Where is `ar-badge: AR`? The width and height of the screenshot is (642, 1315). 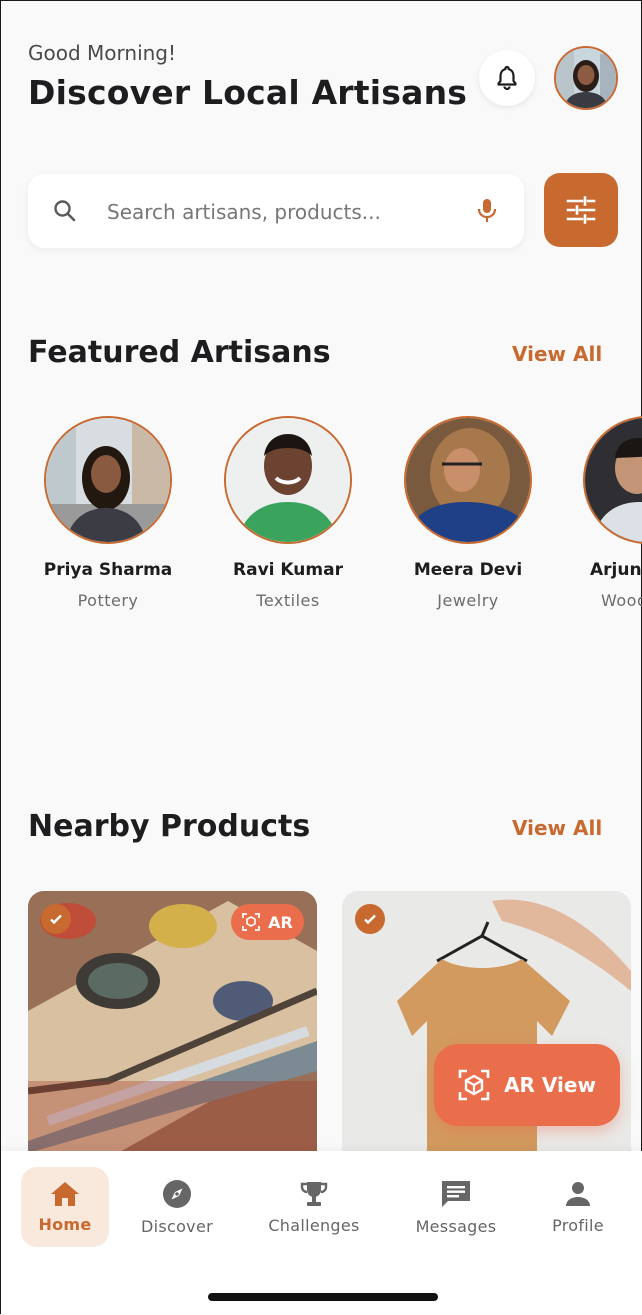
ar-badge: AR is located at coordinates (267, 922).